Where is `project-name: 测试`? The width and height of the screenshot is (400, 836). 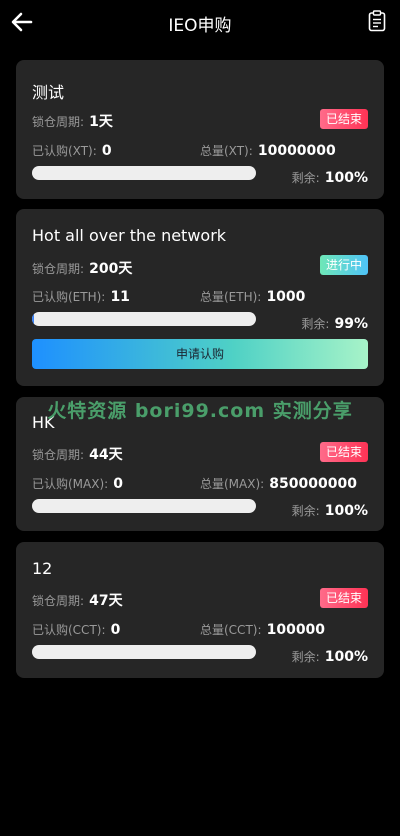
project-name: 测试 is located at coordinates (48, 92).